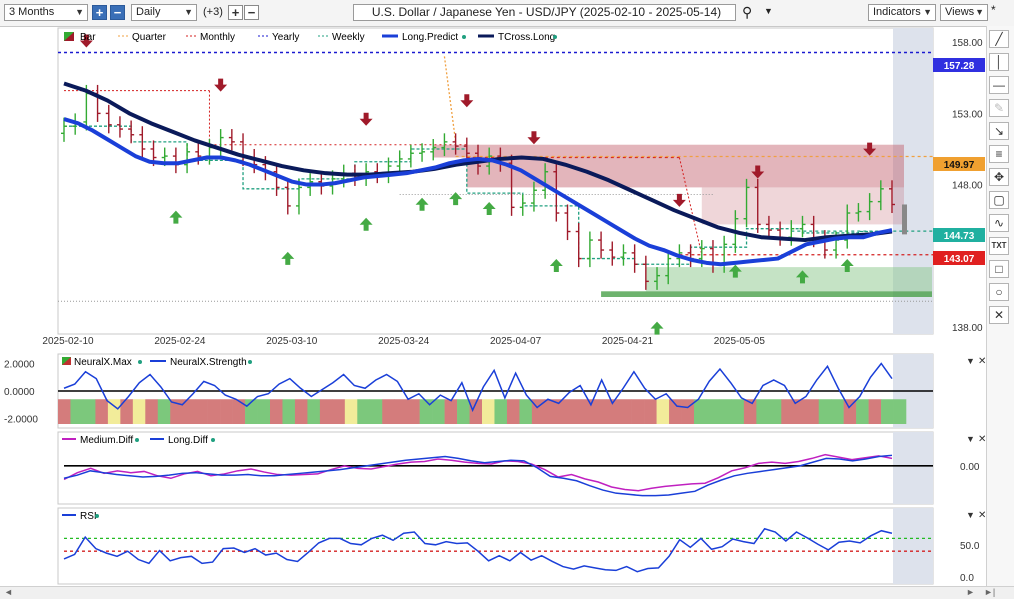 This screenshot has height=599, width=1014. I want to click on date-tick-label: 2025-03-10, so click(292, 341).